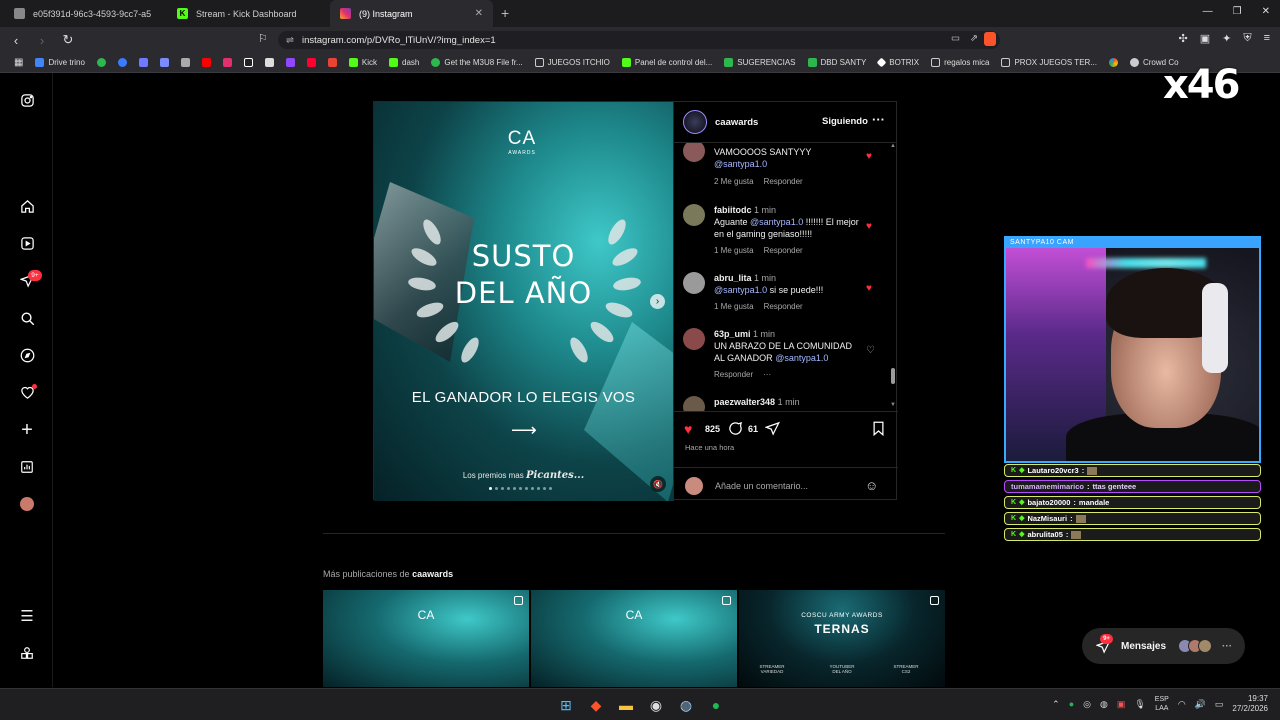 The image size is (1280, 720). I want to click on comments-count: 61, so click(753, 429).